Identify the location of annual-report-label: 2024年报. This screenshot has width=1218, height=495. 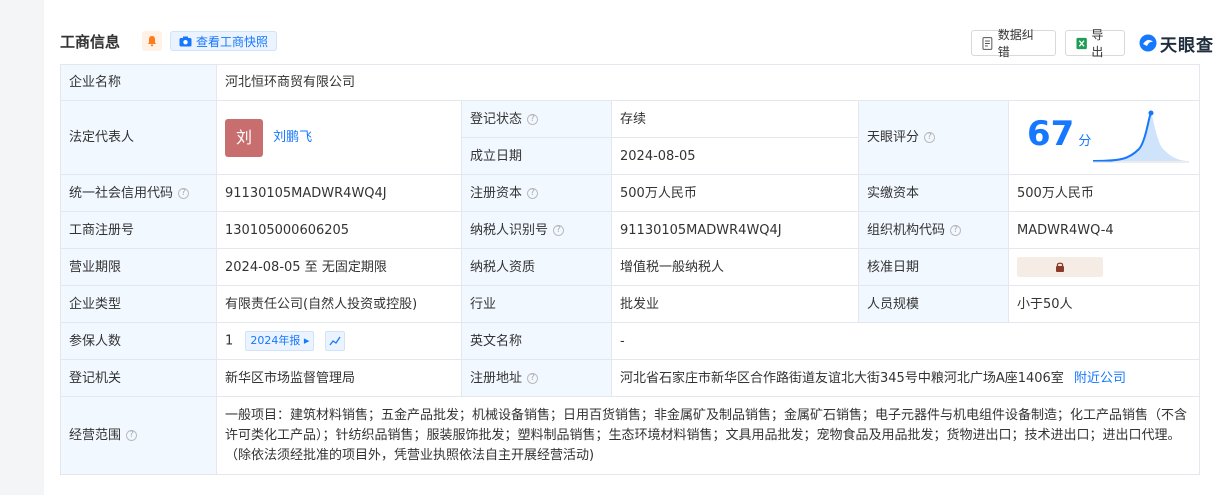
(275, 341).